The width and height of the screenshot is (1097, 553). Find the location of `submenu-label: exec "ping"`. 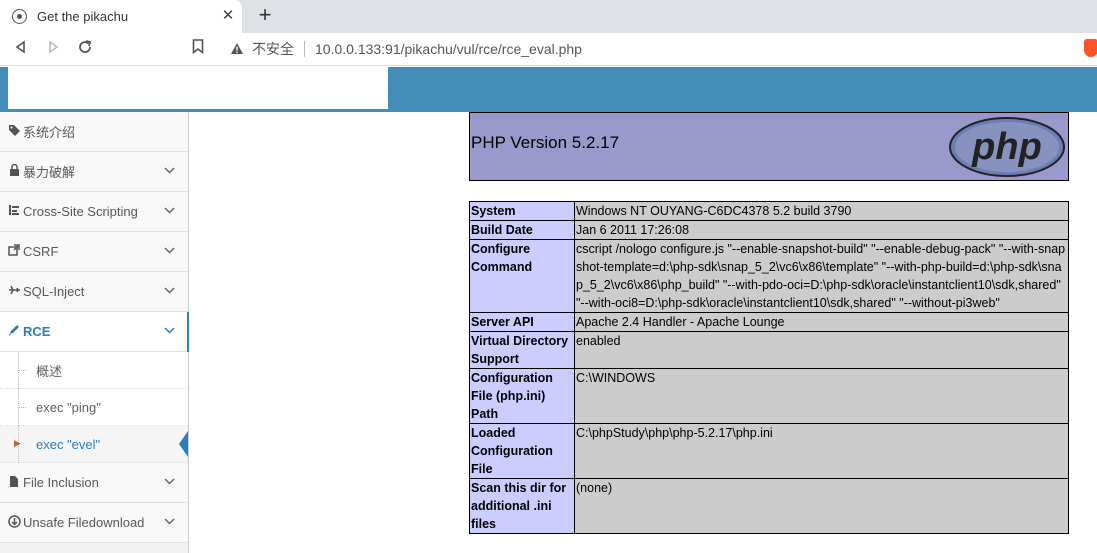

submenu-label: exec "ping" is located at coordinates (68, 407).